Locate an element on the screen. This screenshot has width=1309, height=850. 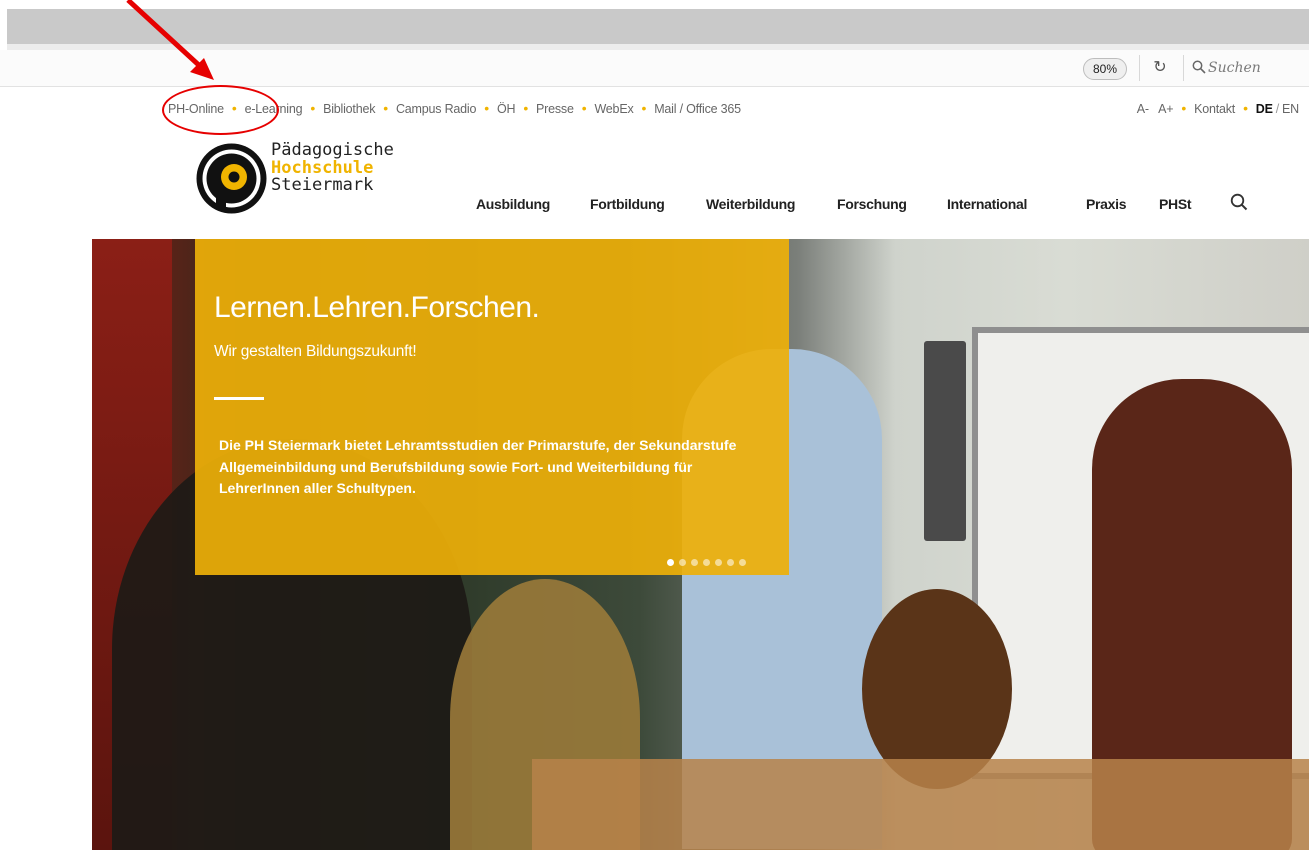
search-icon is located at coordinates (1199, 67).